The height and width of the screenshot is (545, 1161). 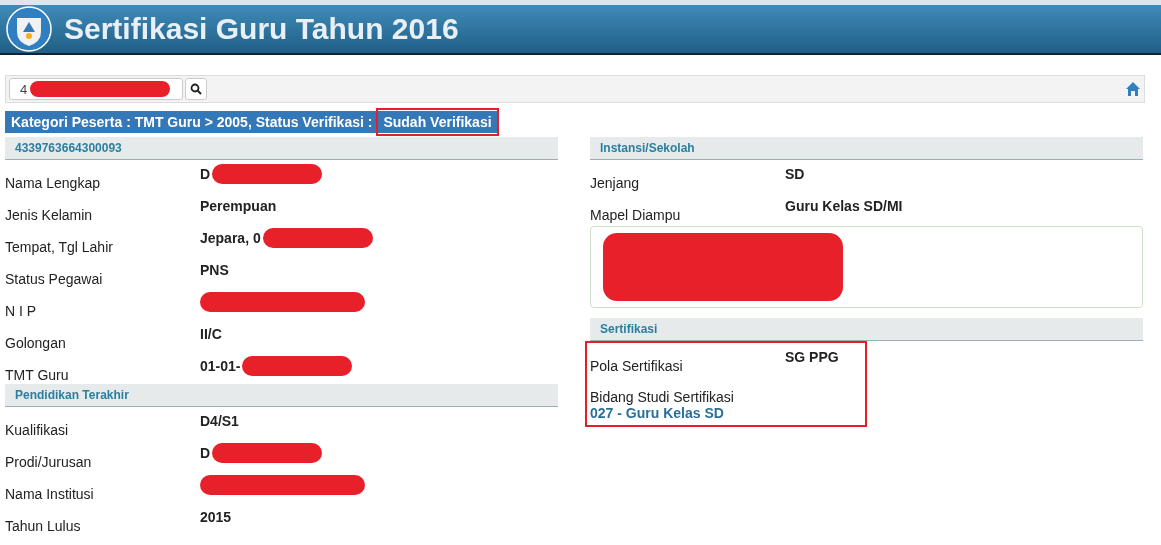 I want to click on search-icon, so click(x=196, y=89).